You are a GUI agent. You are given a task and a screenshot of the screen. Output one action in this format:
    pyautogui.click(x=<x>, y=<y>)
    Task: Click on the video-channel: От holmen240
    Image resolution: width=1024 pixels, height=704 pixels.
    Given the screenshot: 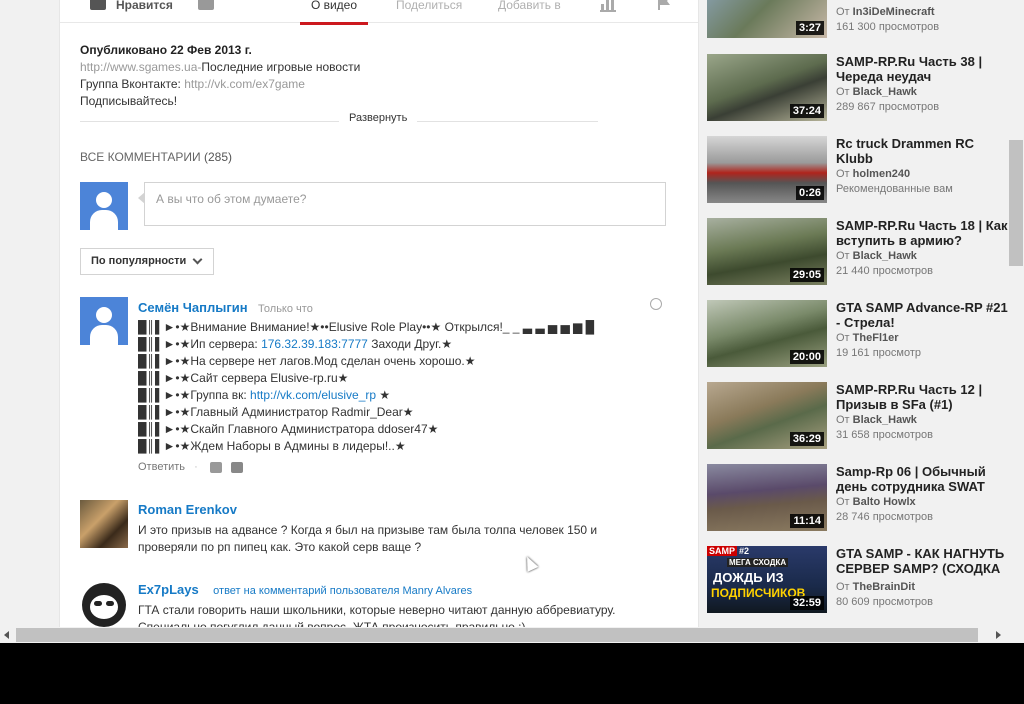 What is the action you would take?
    pyautogui.click(x=873, y=174)
    